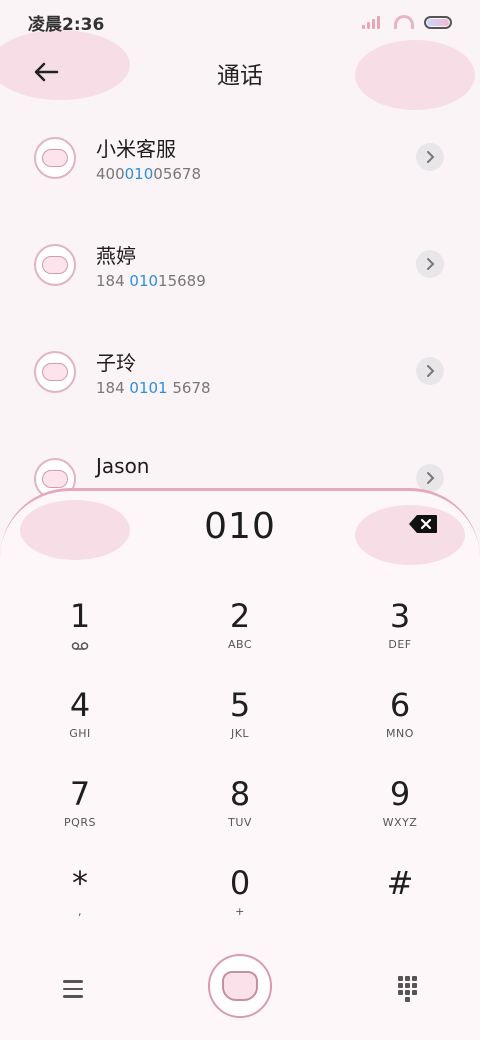  I want to click on header: 通话, so click(240, 72).